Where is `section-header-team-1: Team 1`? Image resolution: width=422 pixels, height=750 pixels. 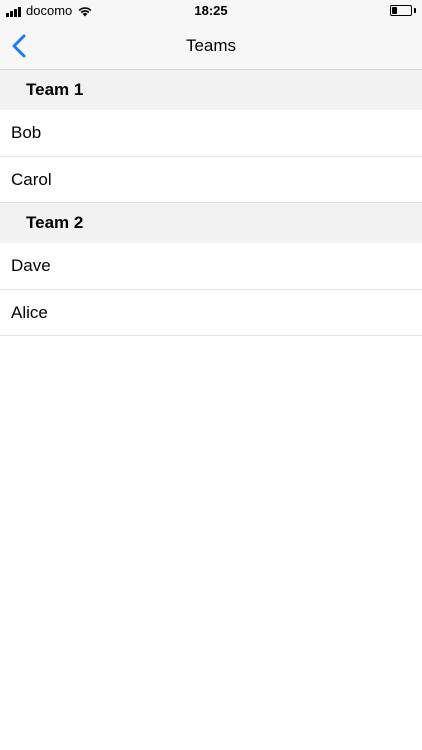
section-header-team-1: Team 1 is located at coordinates (211, 90).